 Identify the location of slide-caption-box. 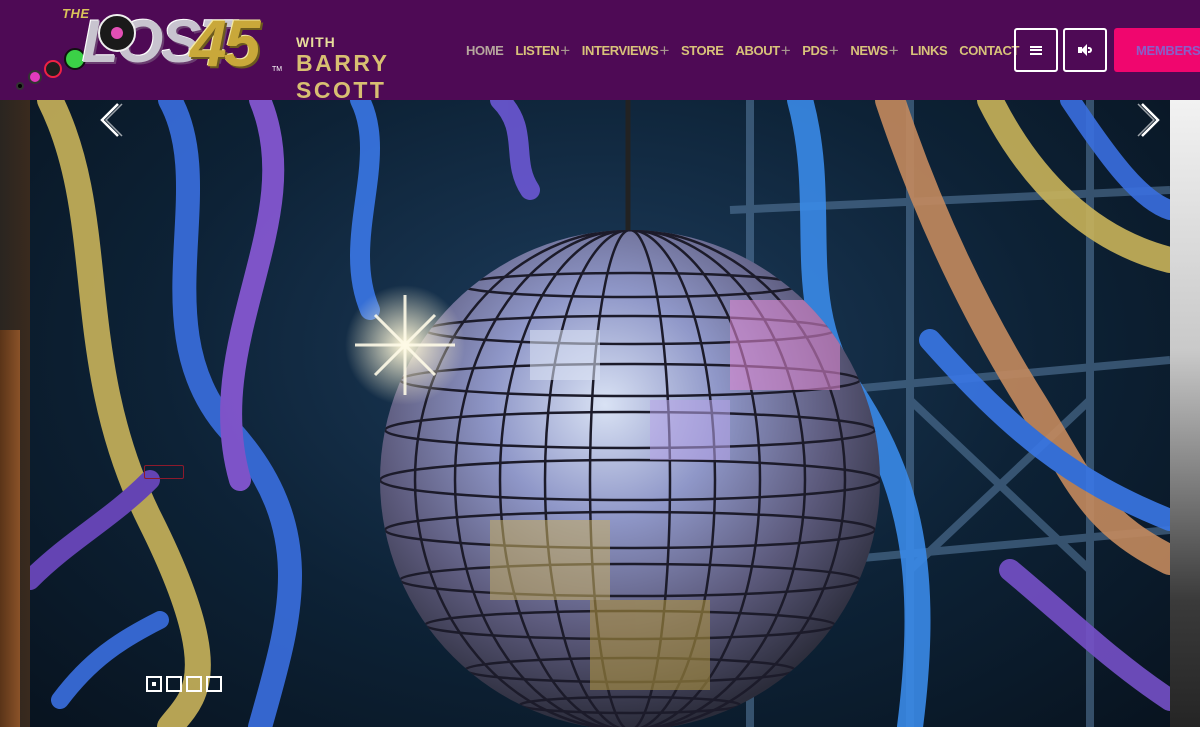
(164, 472).